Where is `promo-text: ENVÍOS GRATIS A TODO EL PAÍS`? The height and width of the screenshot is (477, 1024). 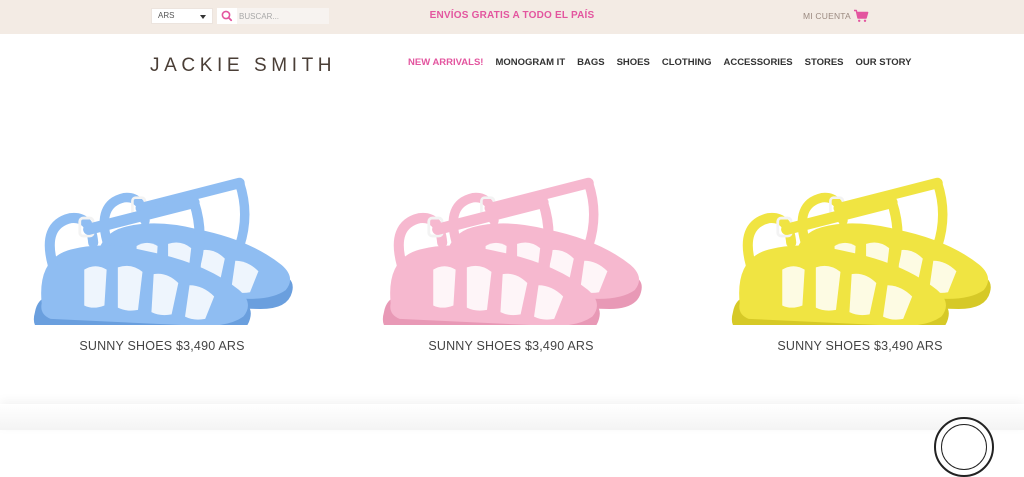 promo-text: ENVÍOS GRATIS A TODO EL PAÍS is located at coordinates (512, 15).